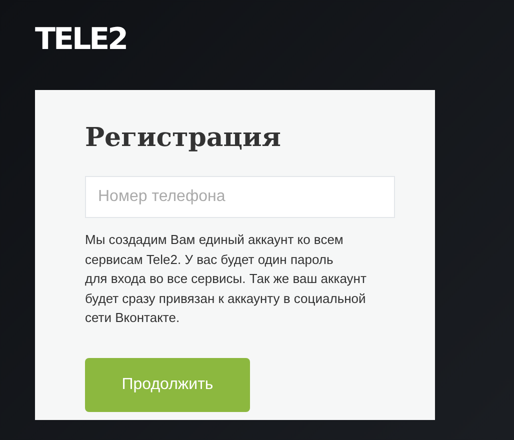  What do you see at coordinates (226, 279) in the screenshot?
I see `description-text: Мы создадим Вам единый аккаунт ко всем сервисам Tele2. У вас будет один пароль для входа во все сервисы. Так же ваш аккаунт будет сразу привязан к аккаунту в социальной сети Вконтакте.` at bounding box center [226, 279].